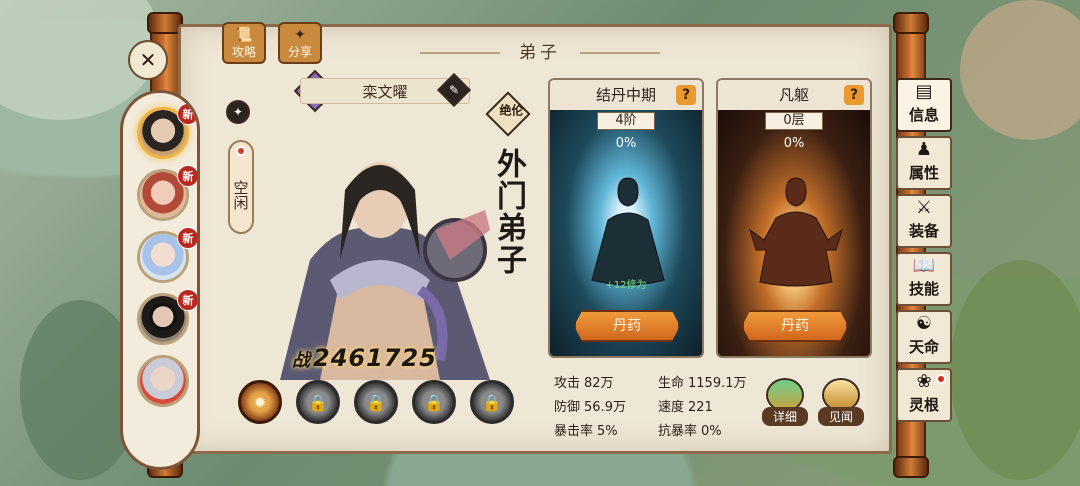  What do you see at coordinates (626, 143) in the screenshot?
I see `cultivation-progress: 0%` at bounding box center [626, 143].